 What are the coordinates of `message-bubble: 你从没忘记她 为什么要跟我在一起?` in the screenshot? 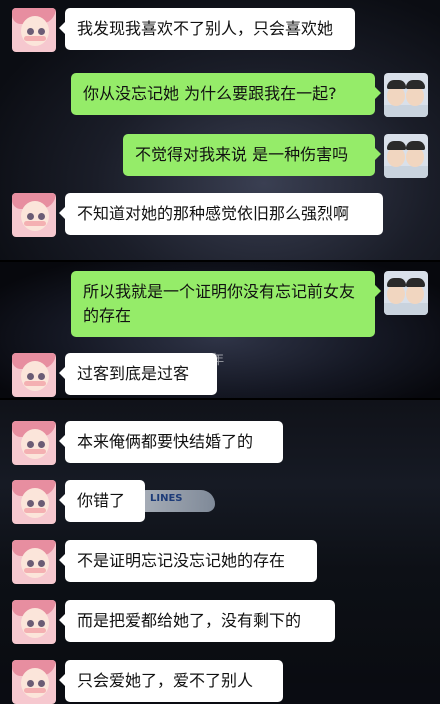 It's located at (226, 94).